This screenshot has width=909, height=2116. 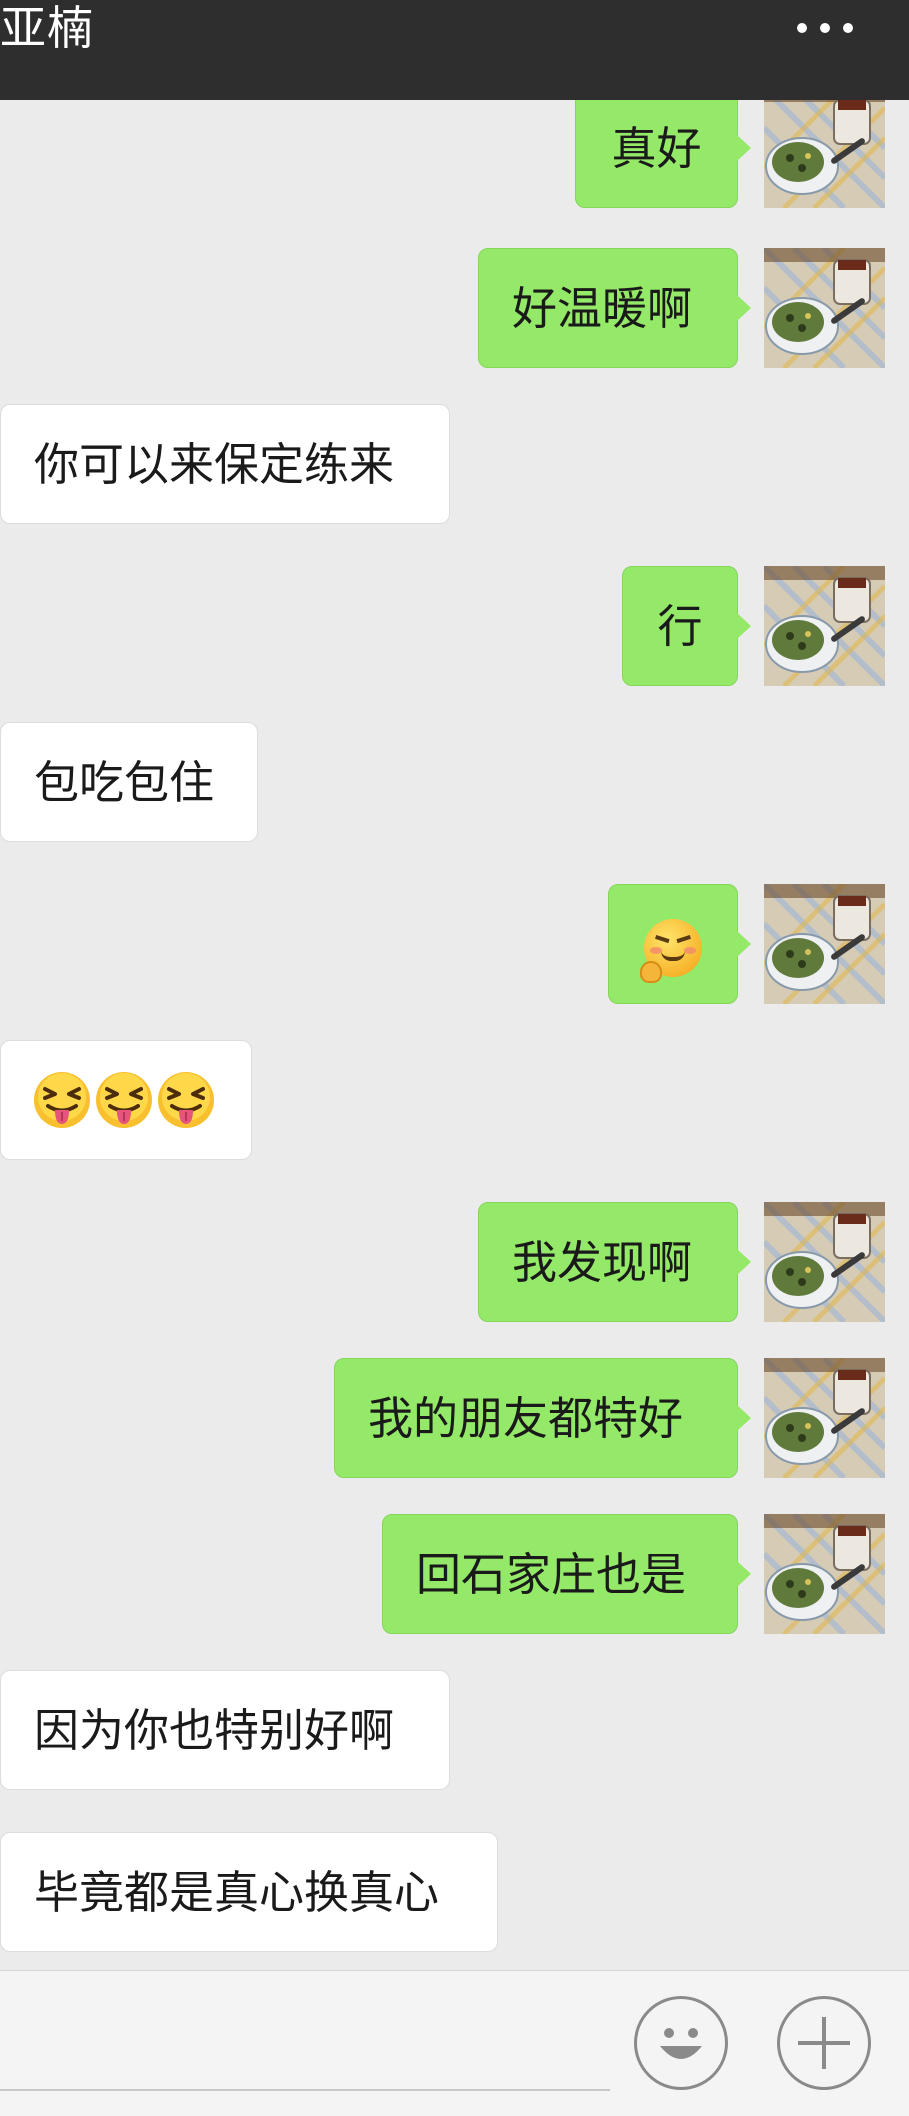 I want to click on plus-icon, so click(x=824, y=2043).